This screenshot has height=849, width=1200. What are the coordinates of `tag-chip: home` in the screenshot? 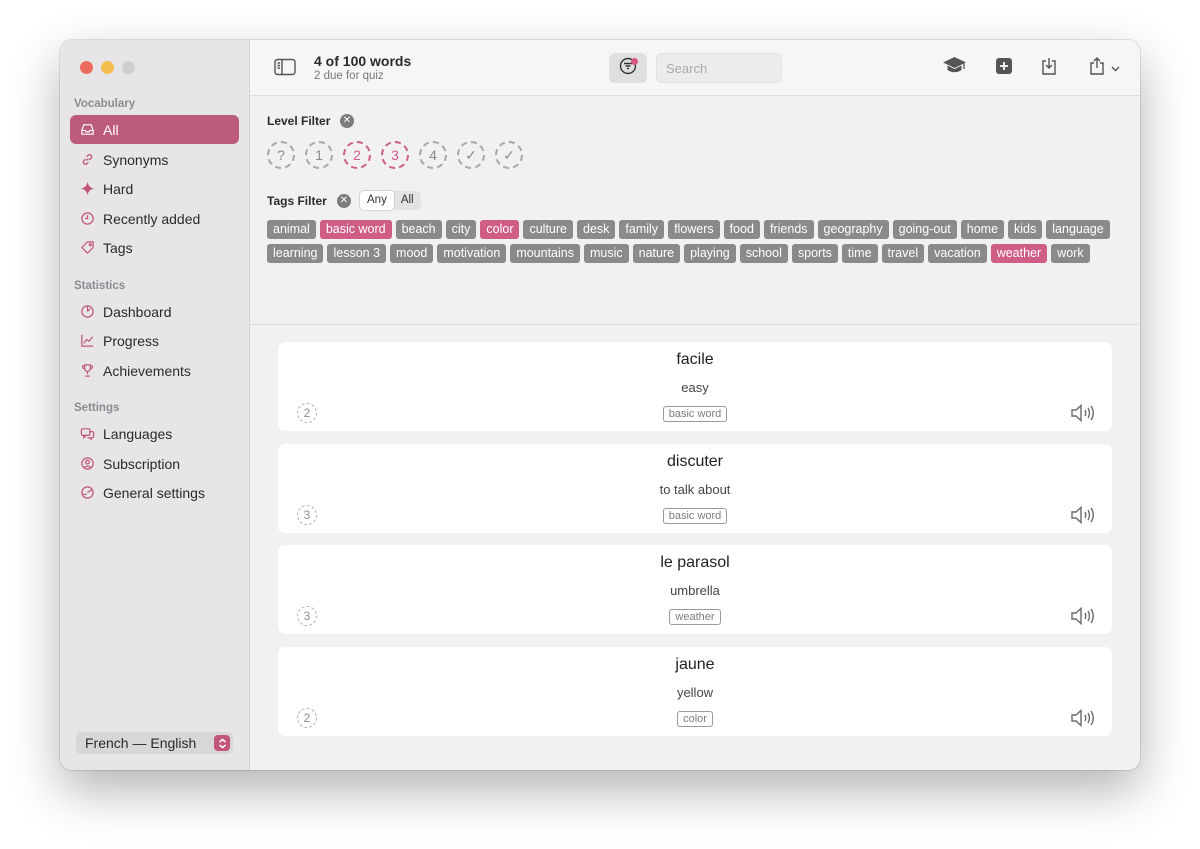 It's located at (982, 229).